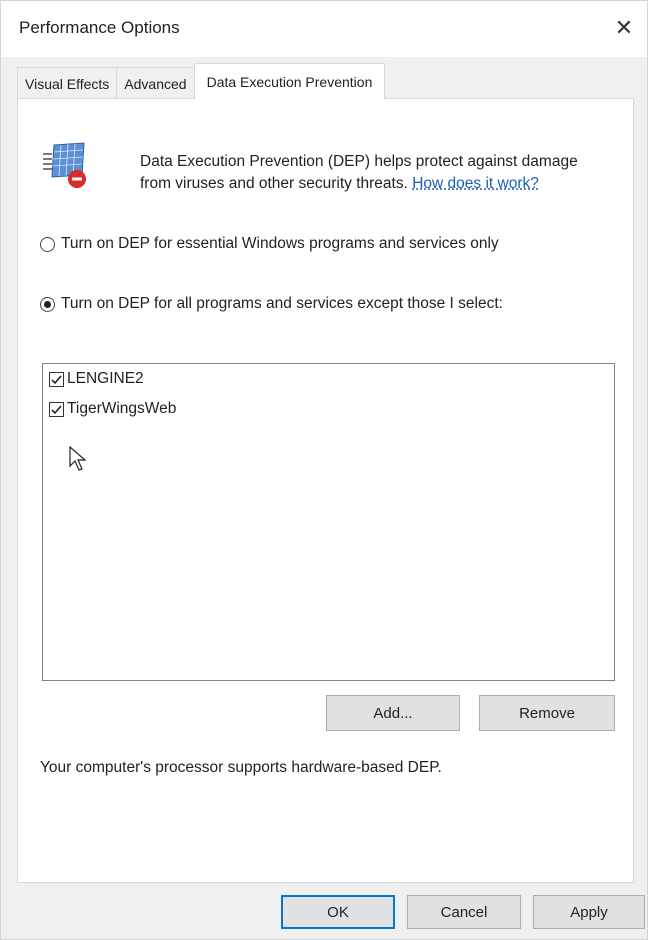  What do you see at coordinates (64, 165) in the screenshot?
I see `dep-shield-icon` at bounding box center [64, 165].